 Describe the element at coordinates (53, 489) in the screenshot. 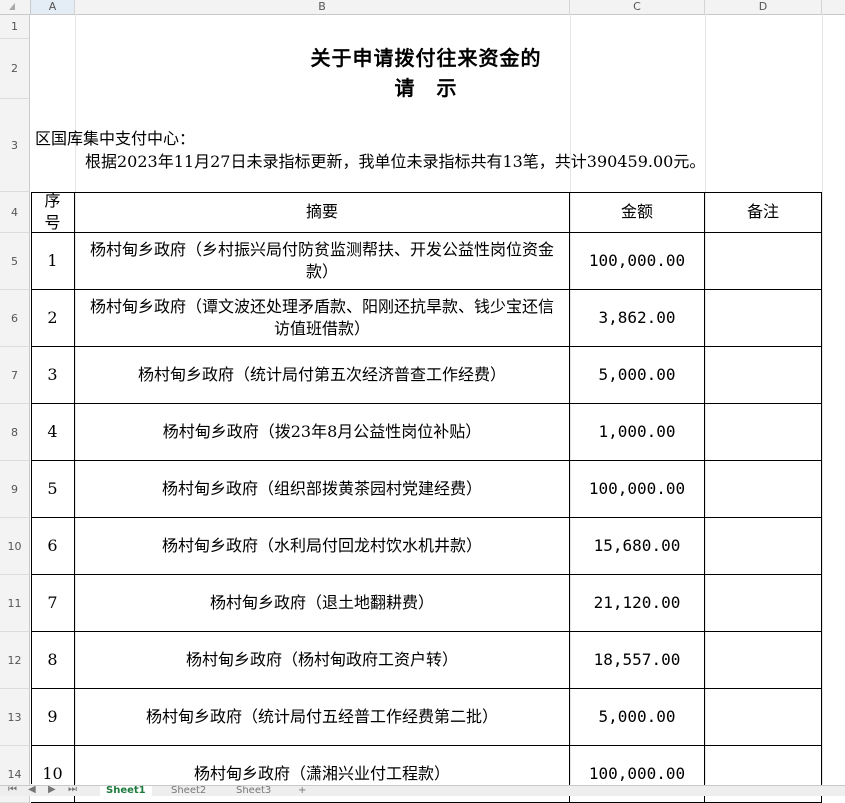

I see `cell-seq: 5` at that location.